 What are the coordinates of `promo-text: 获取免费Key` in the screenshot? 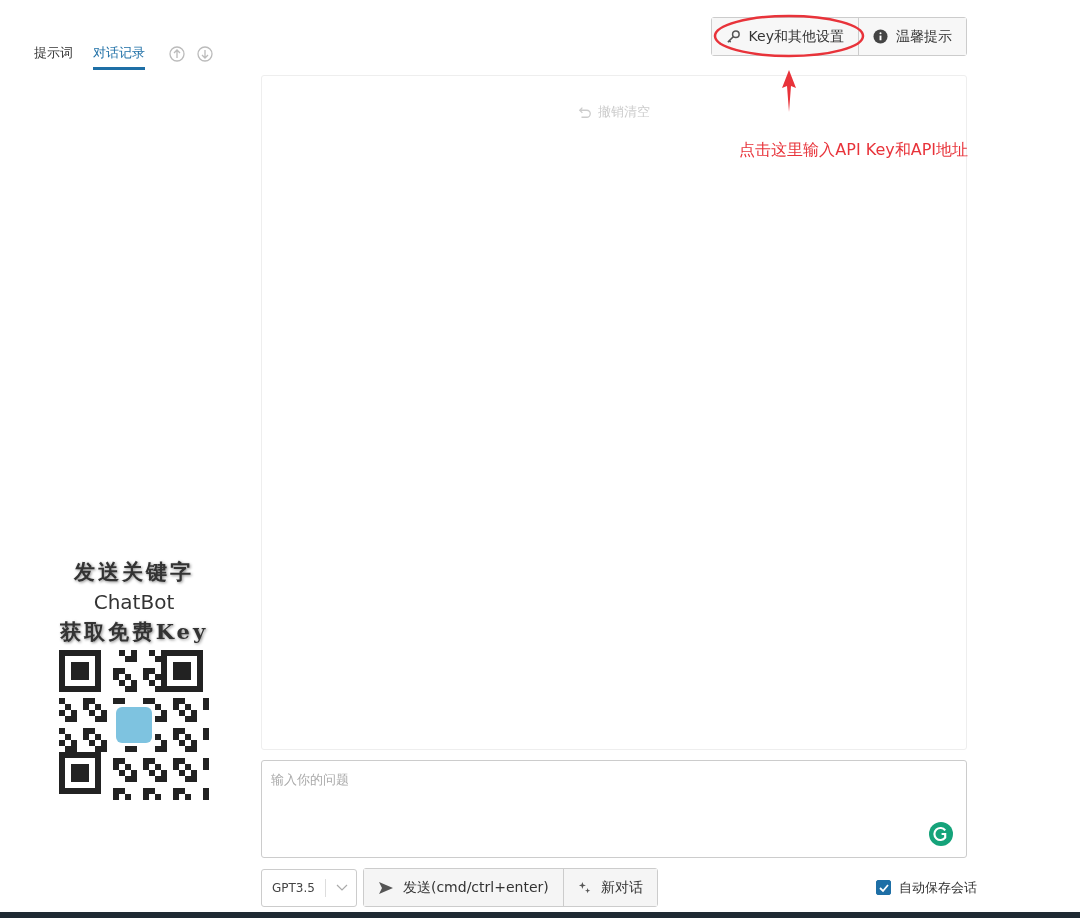 It's located at (134, 632).